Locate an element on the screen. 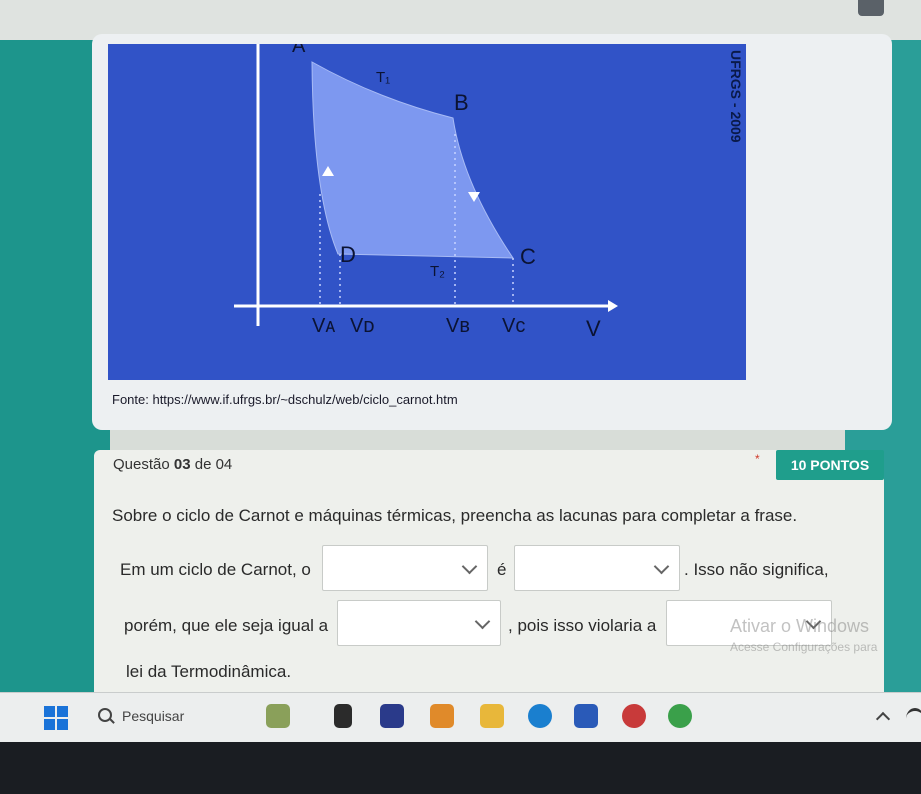  question-number: 03 is located at coordinates (182, 464).